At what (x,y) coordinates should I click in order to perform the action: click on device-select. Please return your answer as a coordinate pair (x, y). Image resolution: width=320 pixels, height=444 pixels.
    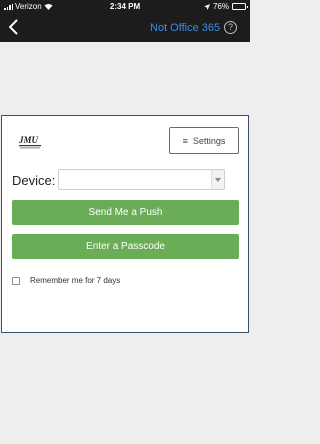
    Looking at the image, I should click on (141, 179).